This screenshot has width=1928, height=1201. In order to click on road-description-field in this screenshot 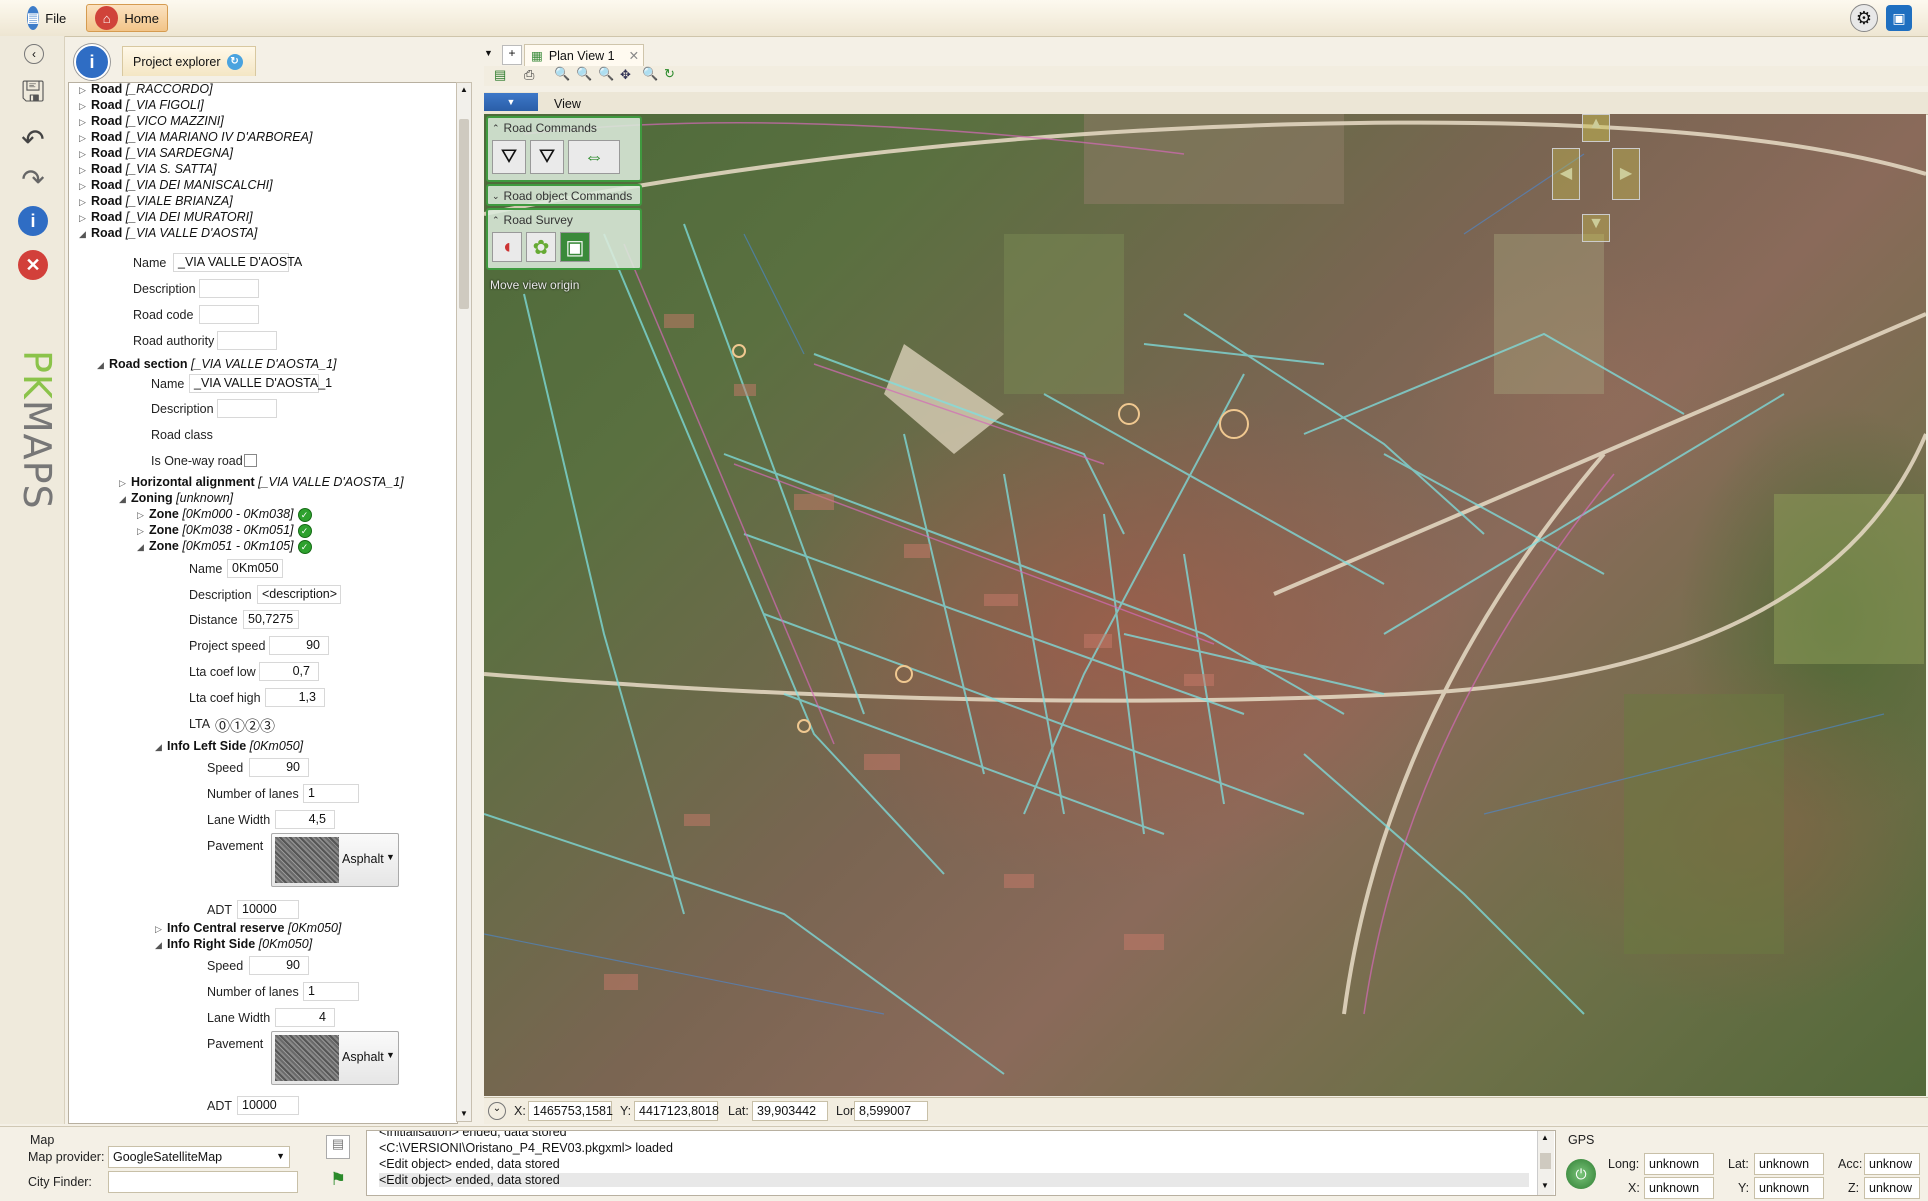, I will do `click(229, 288)`.